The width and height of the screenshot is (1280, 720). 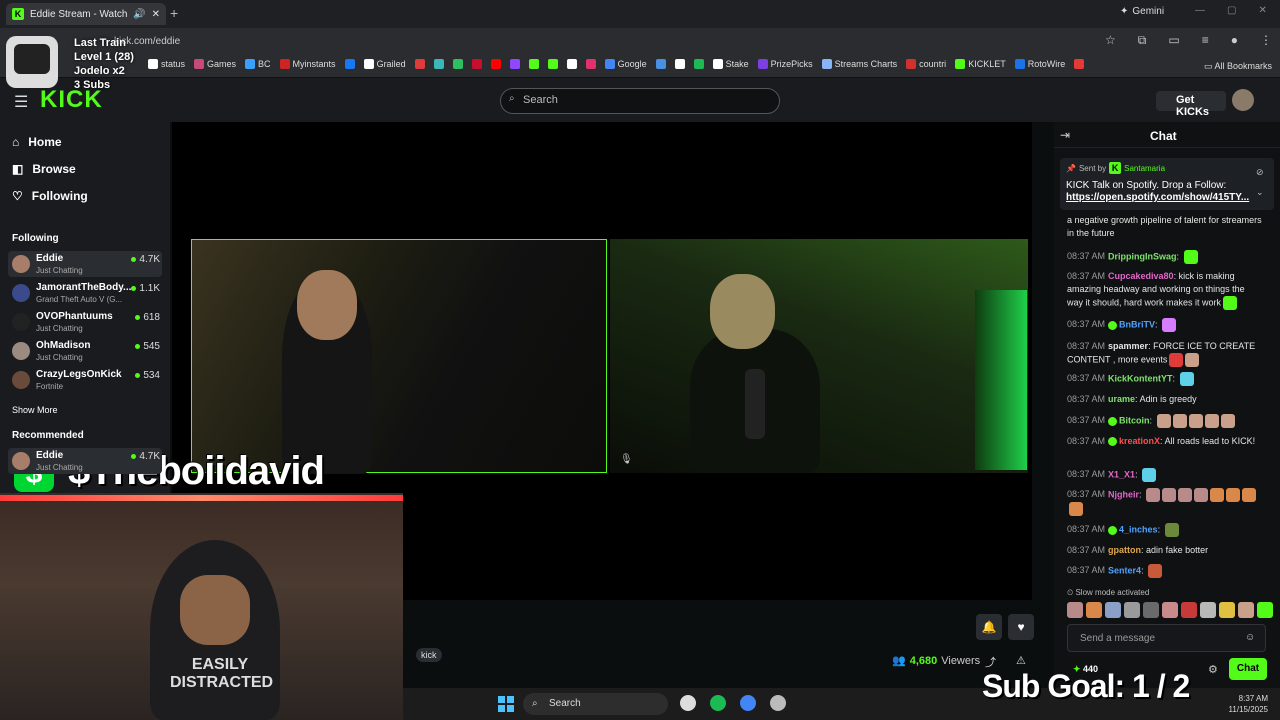 I want to click on chat-settings-gear-icon: ⚙, so click(x=1213, y=669).